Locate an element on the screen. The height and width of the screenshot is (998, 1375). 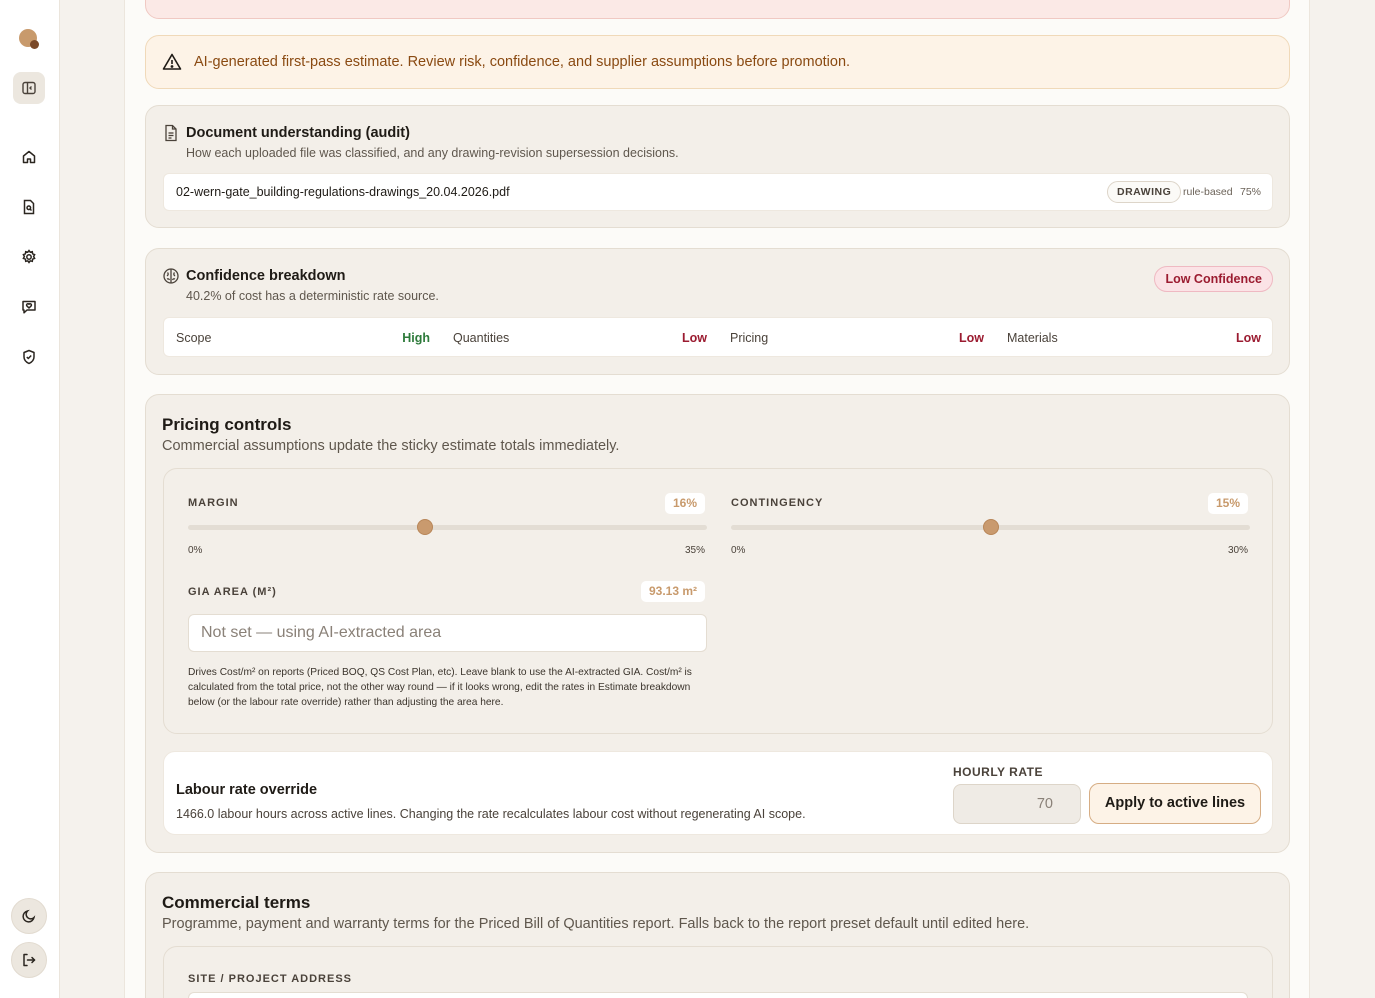
document-type-badge: DRAWING is located at coordinates (1144, 192).